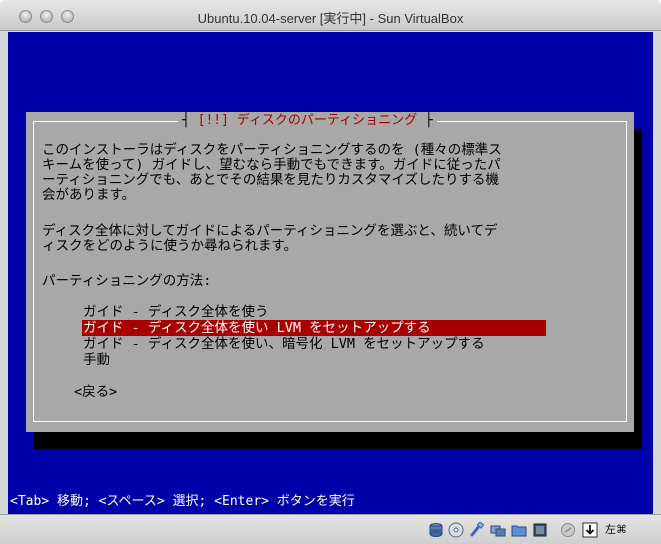 The height and width of the screenshot is (544, 661). Describe the element at coordinates (425, 120) in the screenshot. I see `title-bracket-right: ├` at that location.